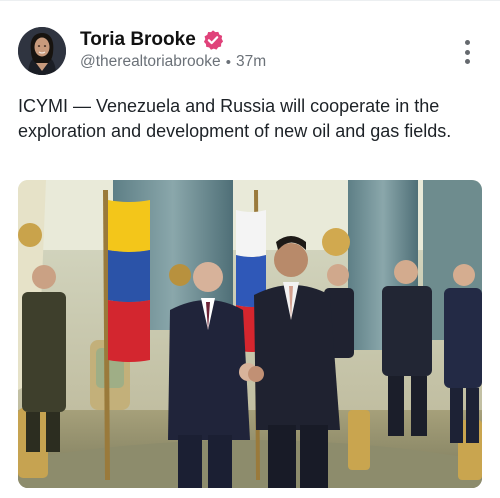 This screenshot has width=500, height=498. Describe the element at coordinates (250, 0) in the screenshot. I see `top-divider` at that location.